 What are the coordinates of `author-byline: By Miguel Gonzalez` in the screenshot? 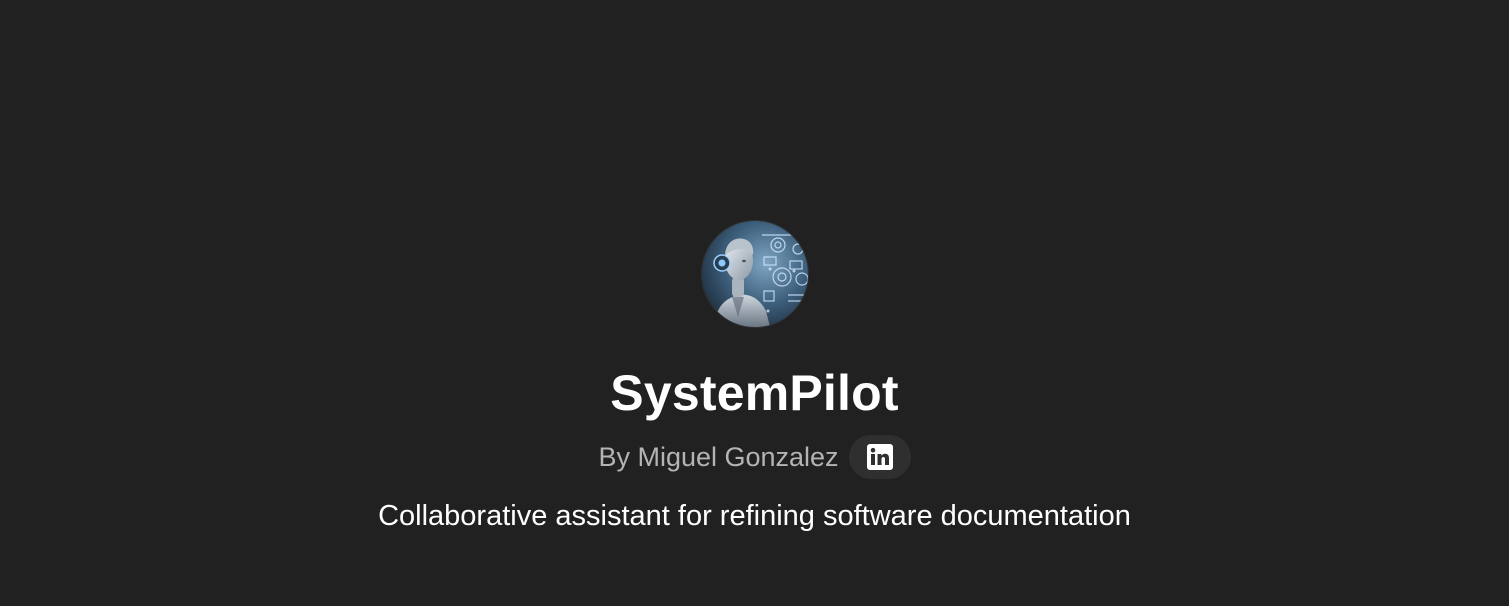 It's located at (754, 457).